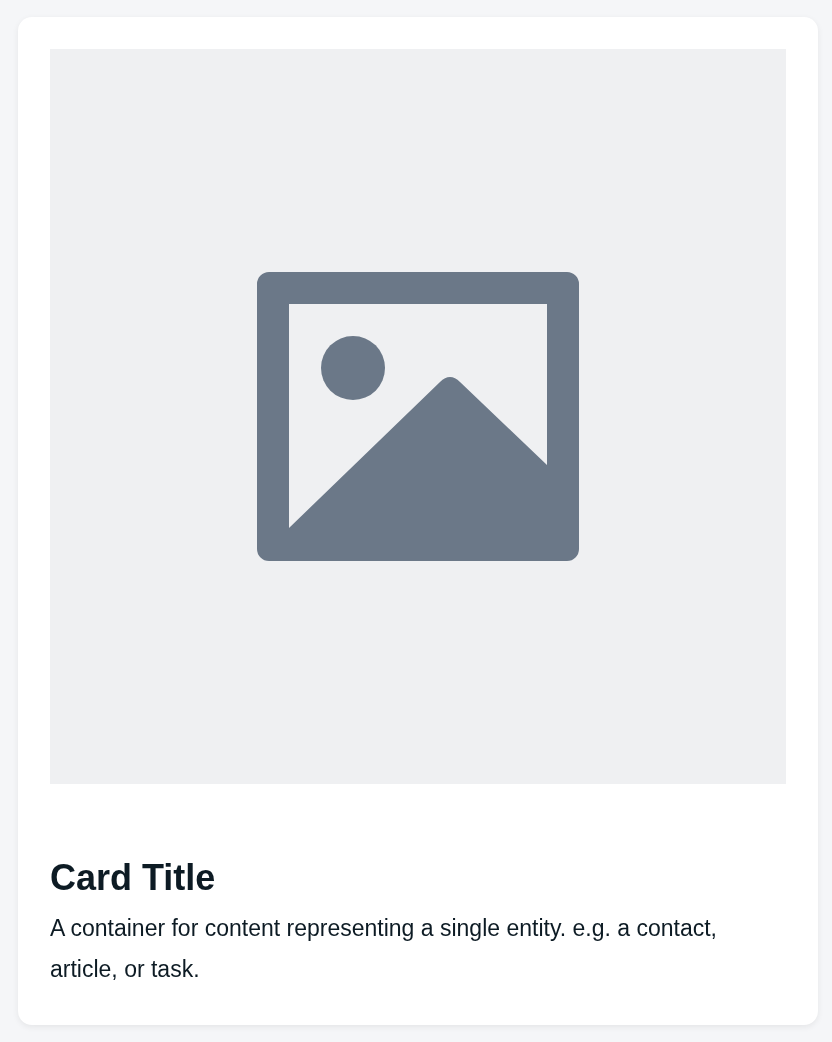 This screenshot has width=832, height=1042. Describe the element at coordinates (384, 949) in the screenshot. I see `card-description: A container for content representing a single entity. e.g. a contact, article, or task.` at that location.